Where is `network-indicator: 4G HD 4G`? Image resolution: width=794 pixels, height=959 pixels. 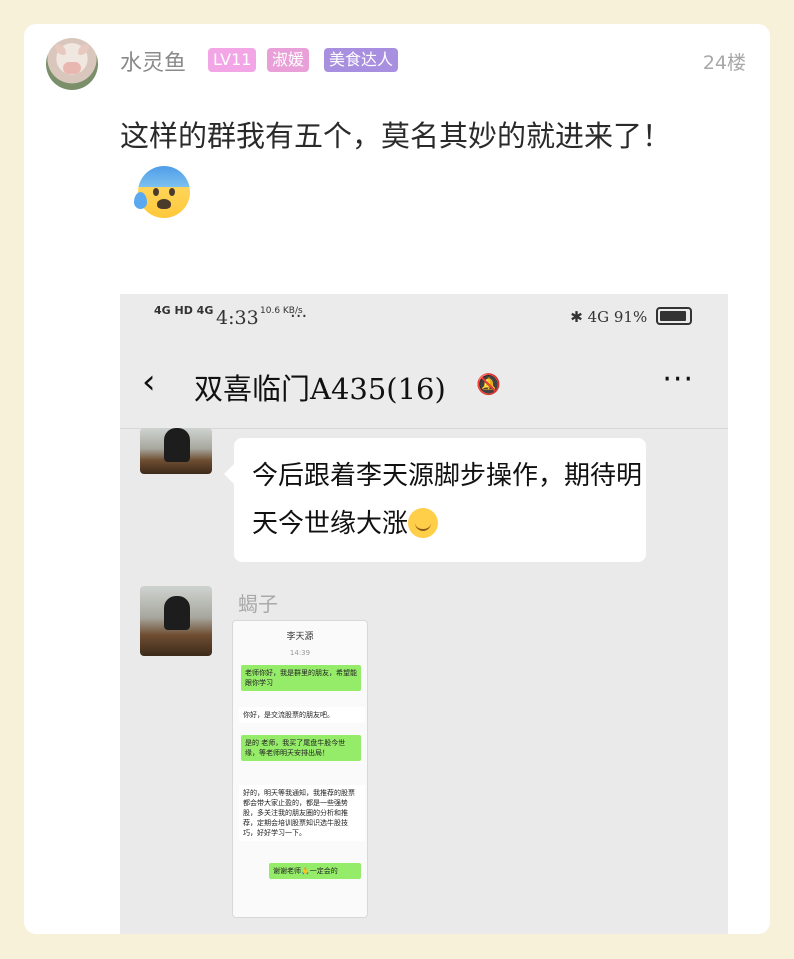 network-indicator: 4G HD 4G is located at coordinates (184, 310).